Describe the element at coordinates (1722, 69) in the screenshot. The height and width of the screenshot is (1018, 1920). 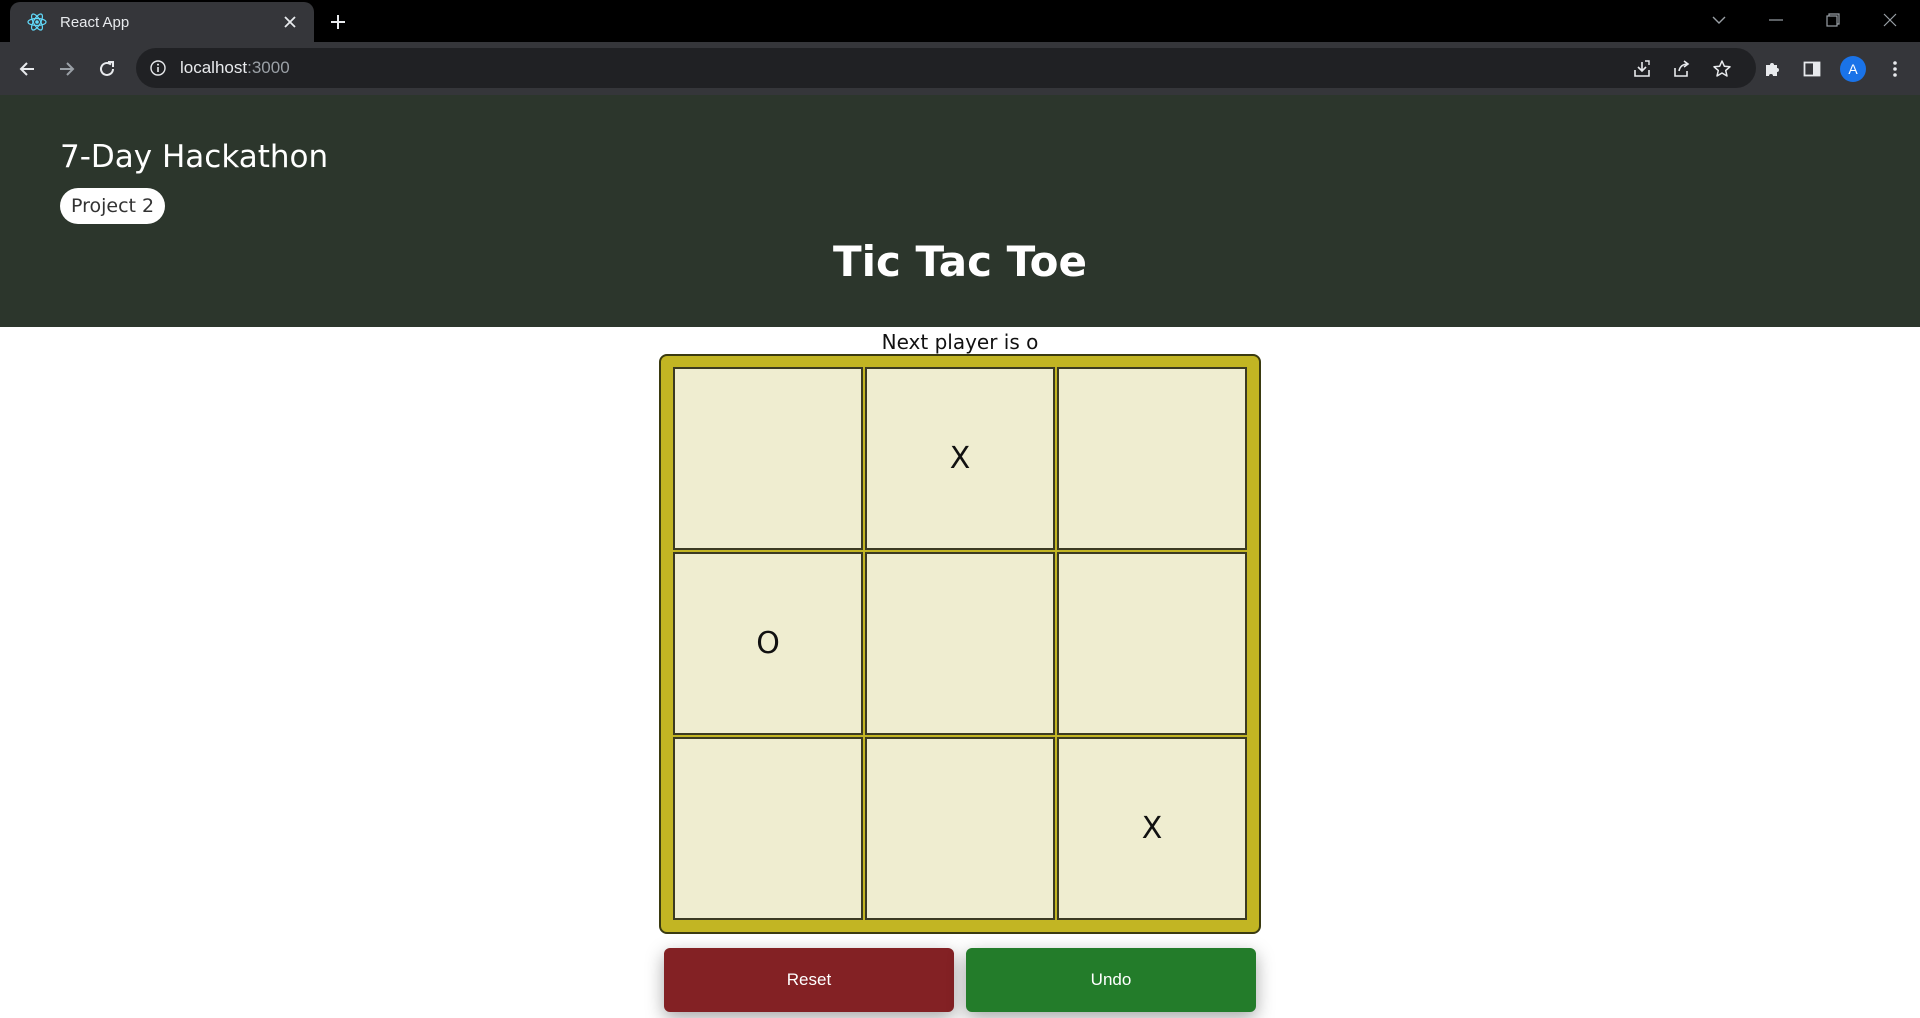
I see `star-icon` at that location.